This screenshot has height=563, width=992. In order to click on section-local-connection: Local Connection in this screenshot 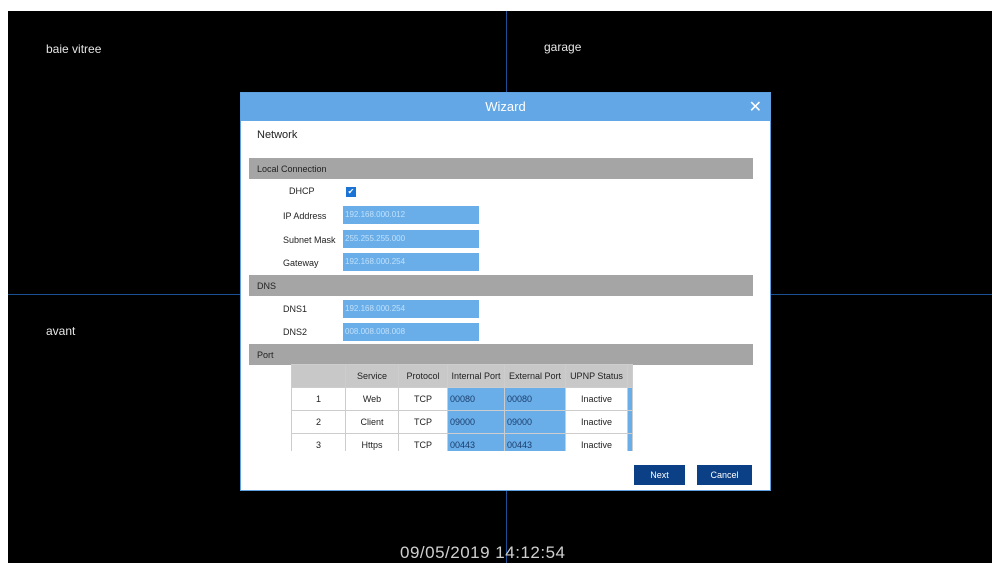, I will do `click(501, 168)`.